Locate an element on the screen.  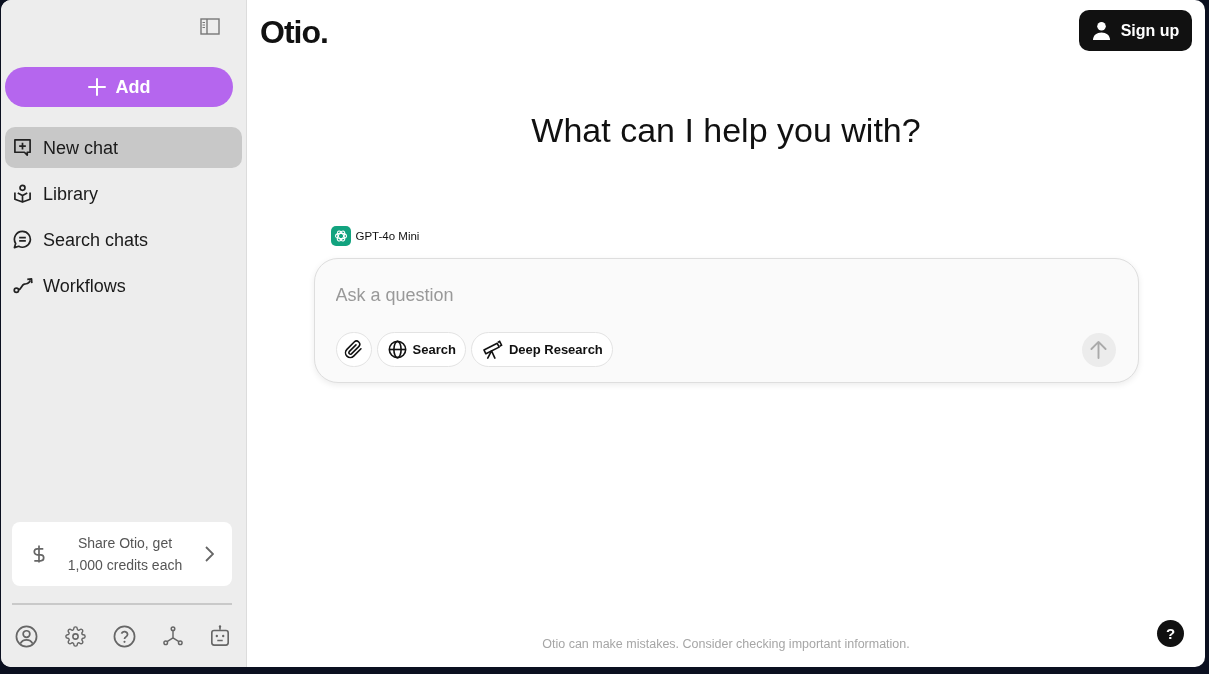
workflow-icon is located at coordinates (23, 285).